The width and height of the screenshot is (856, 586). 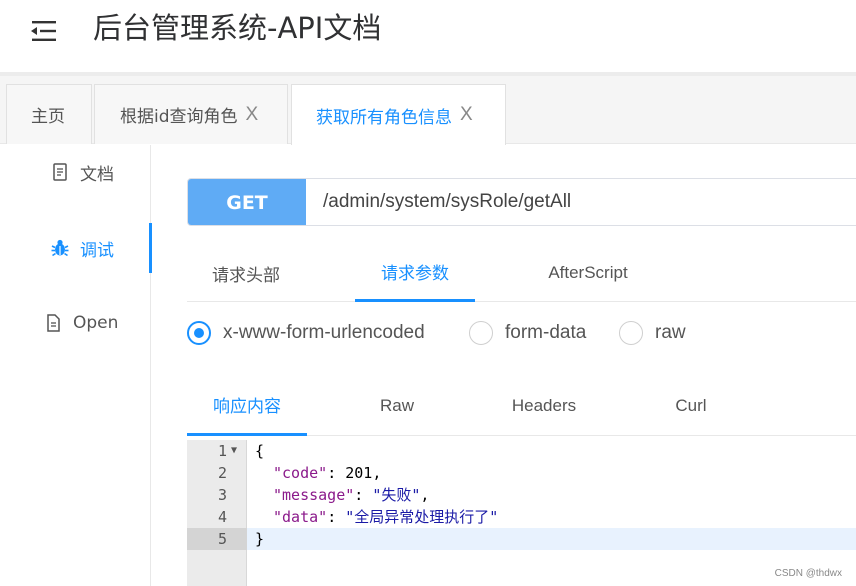 What do you see at coordinates (521, 517) in the screenshot?
I see `code-line: 4 "data": "全局异常处理执行了"` at bounding box center [521, 517].